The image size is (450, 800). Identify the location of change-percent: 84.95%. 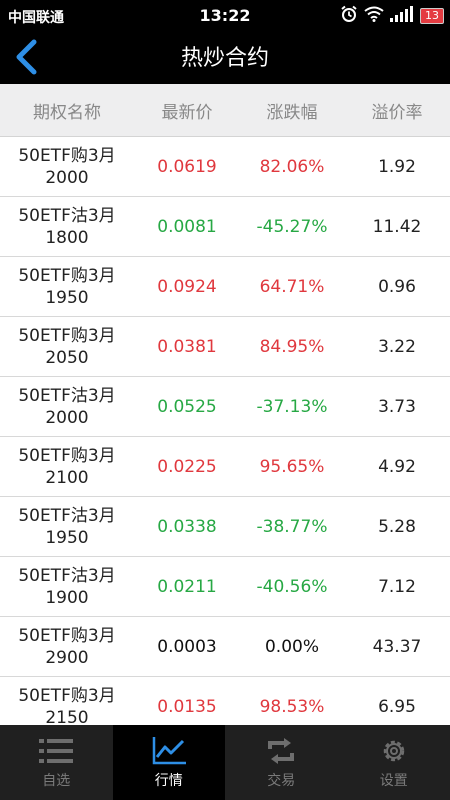
(292, 346).